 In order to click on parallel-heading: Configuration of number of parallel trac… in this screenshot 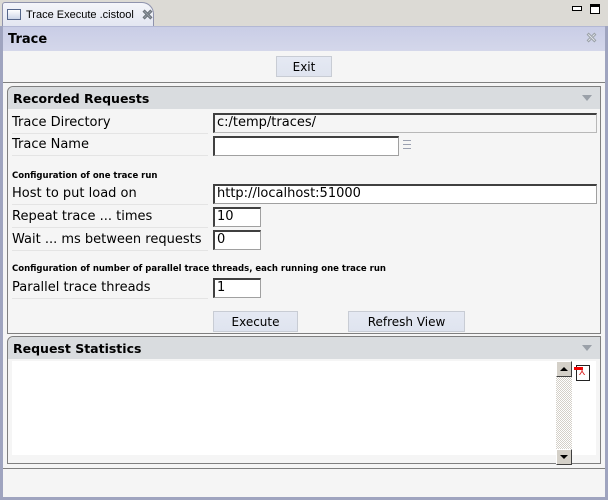, I will do `click(199, 269)`.